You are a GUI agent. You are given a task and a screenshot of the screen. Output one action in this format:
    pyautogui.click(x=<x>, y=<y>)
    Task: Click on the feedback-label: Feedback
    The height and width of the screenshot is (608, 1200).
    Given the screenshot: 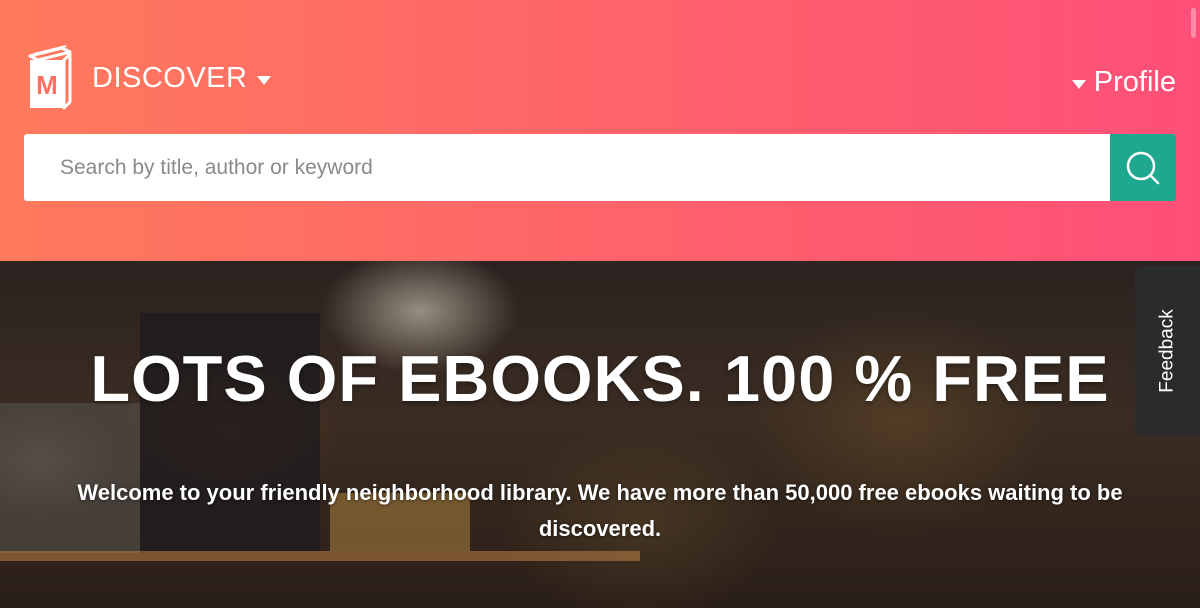 What is the action you would take?
    pyautogui.click(x=1167, y=351)
    